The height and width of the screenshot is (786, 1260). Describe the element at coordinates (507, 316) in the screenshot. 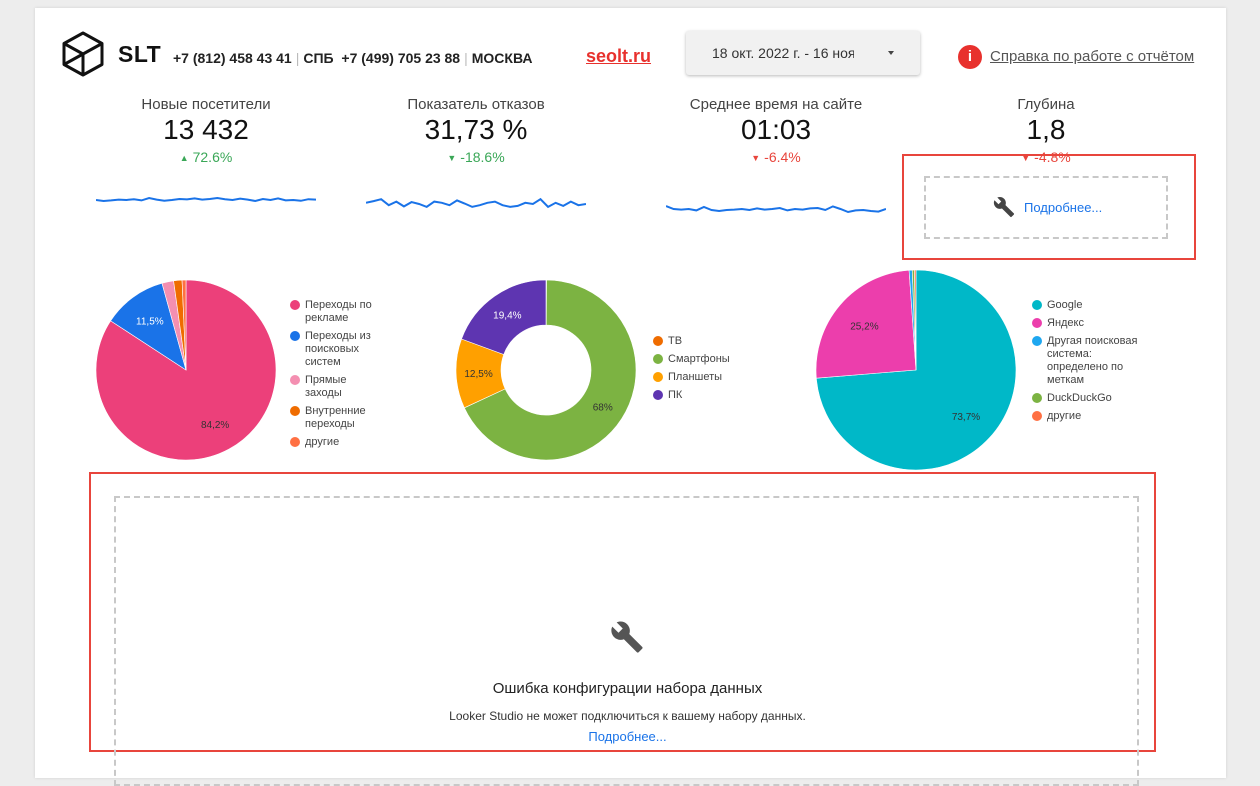

I see `slice-label: 19,4%` at that location.